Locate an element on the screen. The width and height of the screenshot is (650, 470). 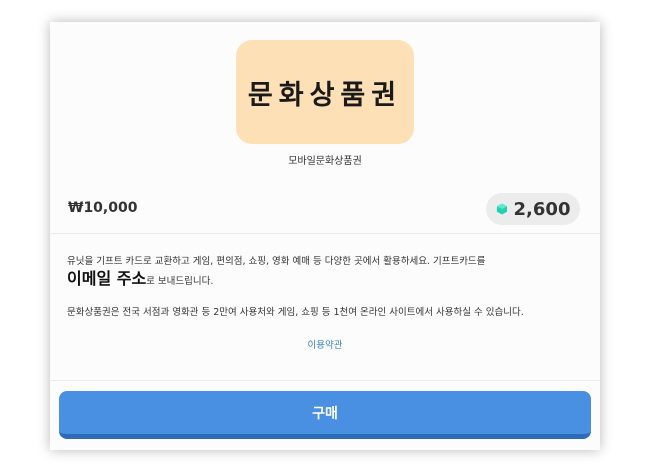
coin-price-value: 2,600 is located at coordinates (542, 209).